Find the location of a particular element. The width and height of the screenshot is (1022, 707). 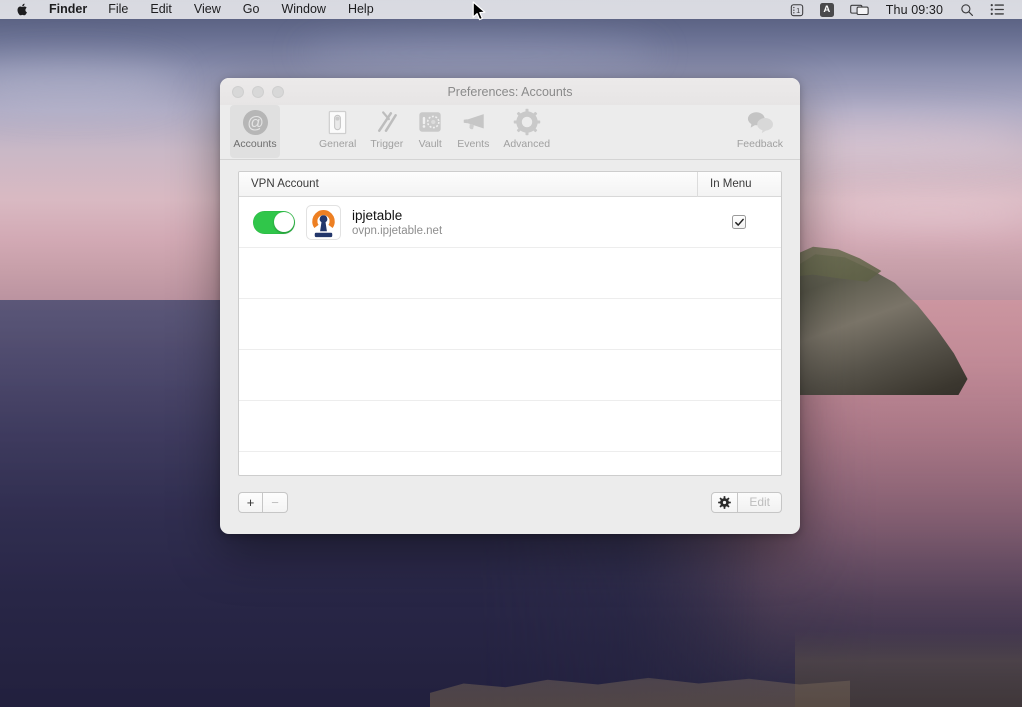

toolbar-tab-label: Advanced is located at coordinates (527, 144).